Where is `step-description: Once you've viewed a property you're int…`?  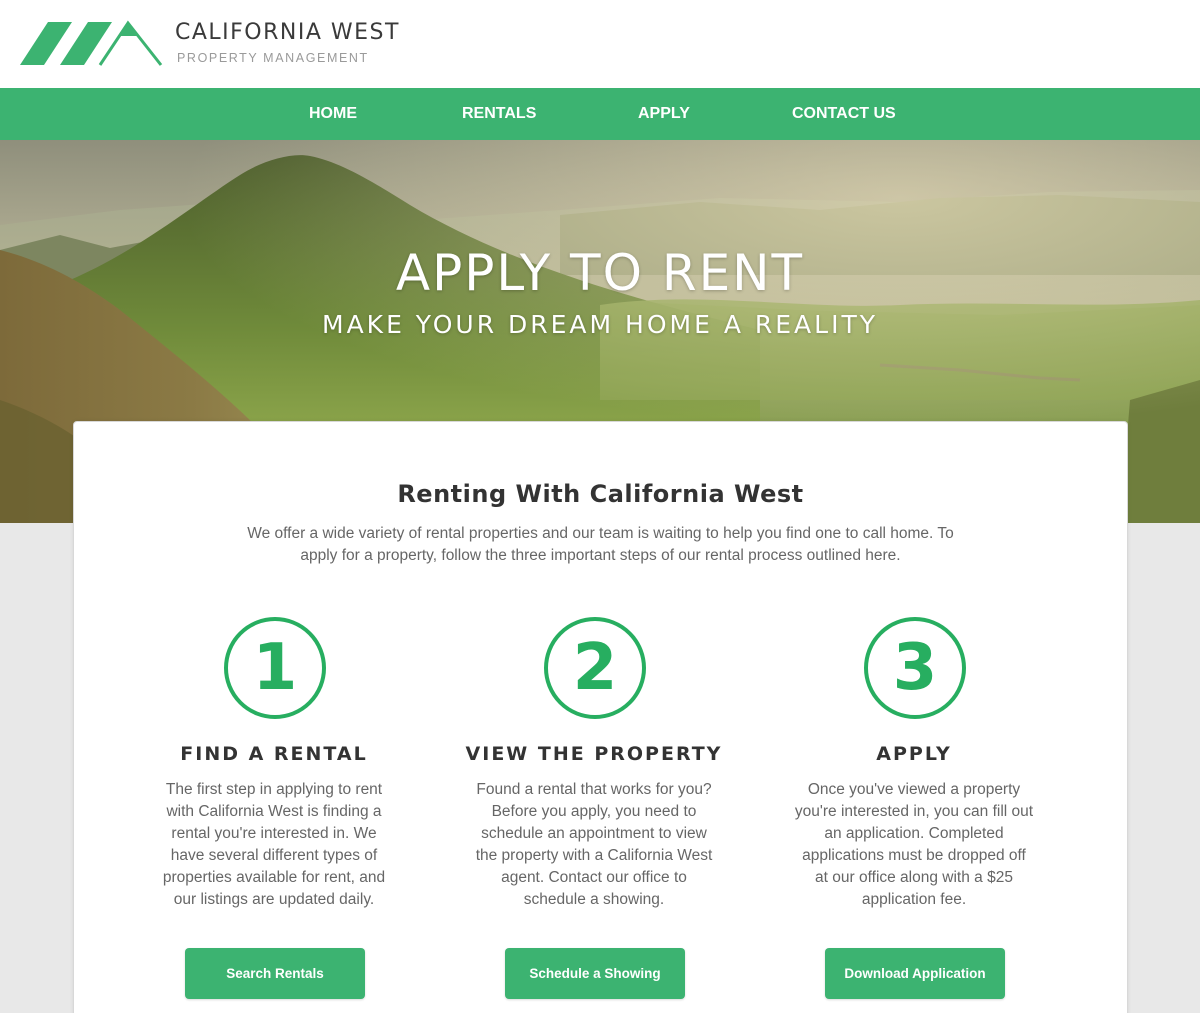
step-description: Once you've viewed a property you're int… is located at coordinates (914, 844).